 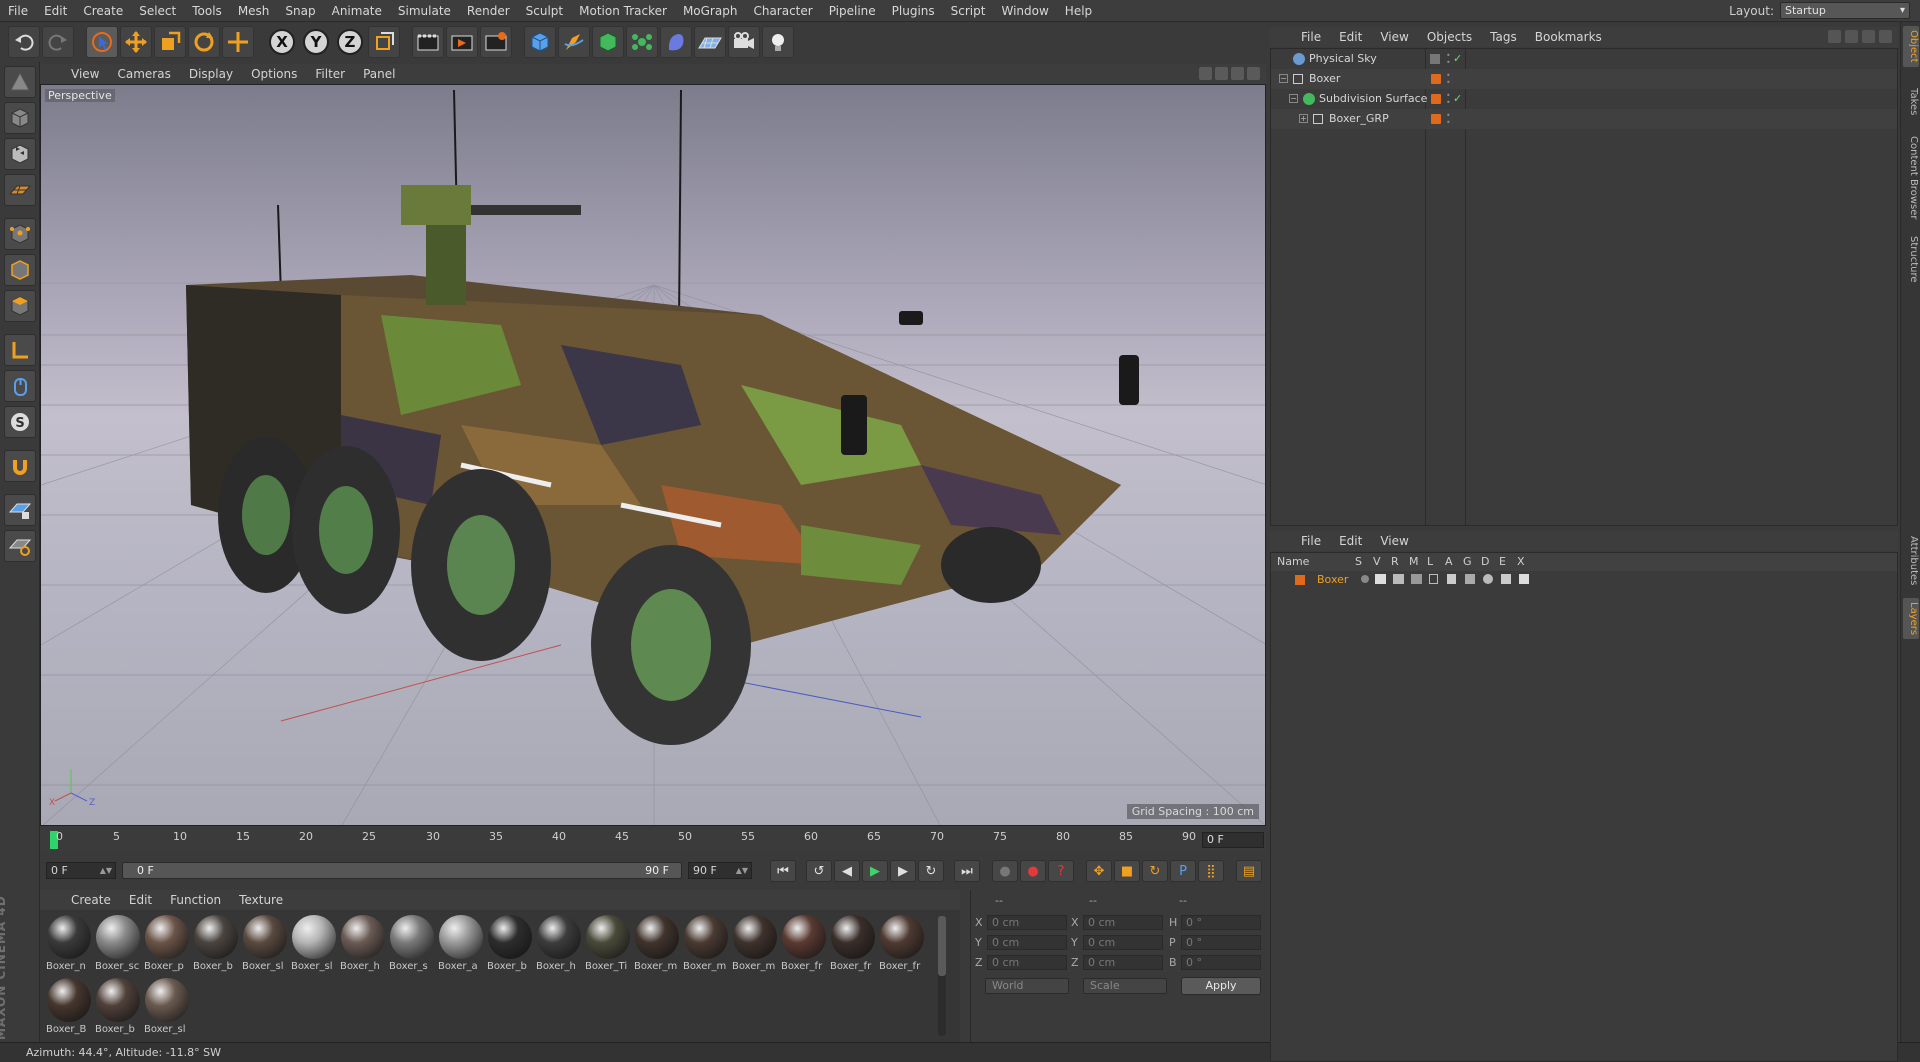 I want to click on next-key-button: ↻, so click(x=931, y=871).